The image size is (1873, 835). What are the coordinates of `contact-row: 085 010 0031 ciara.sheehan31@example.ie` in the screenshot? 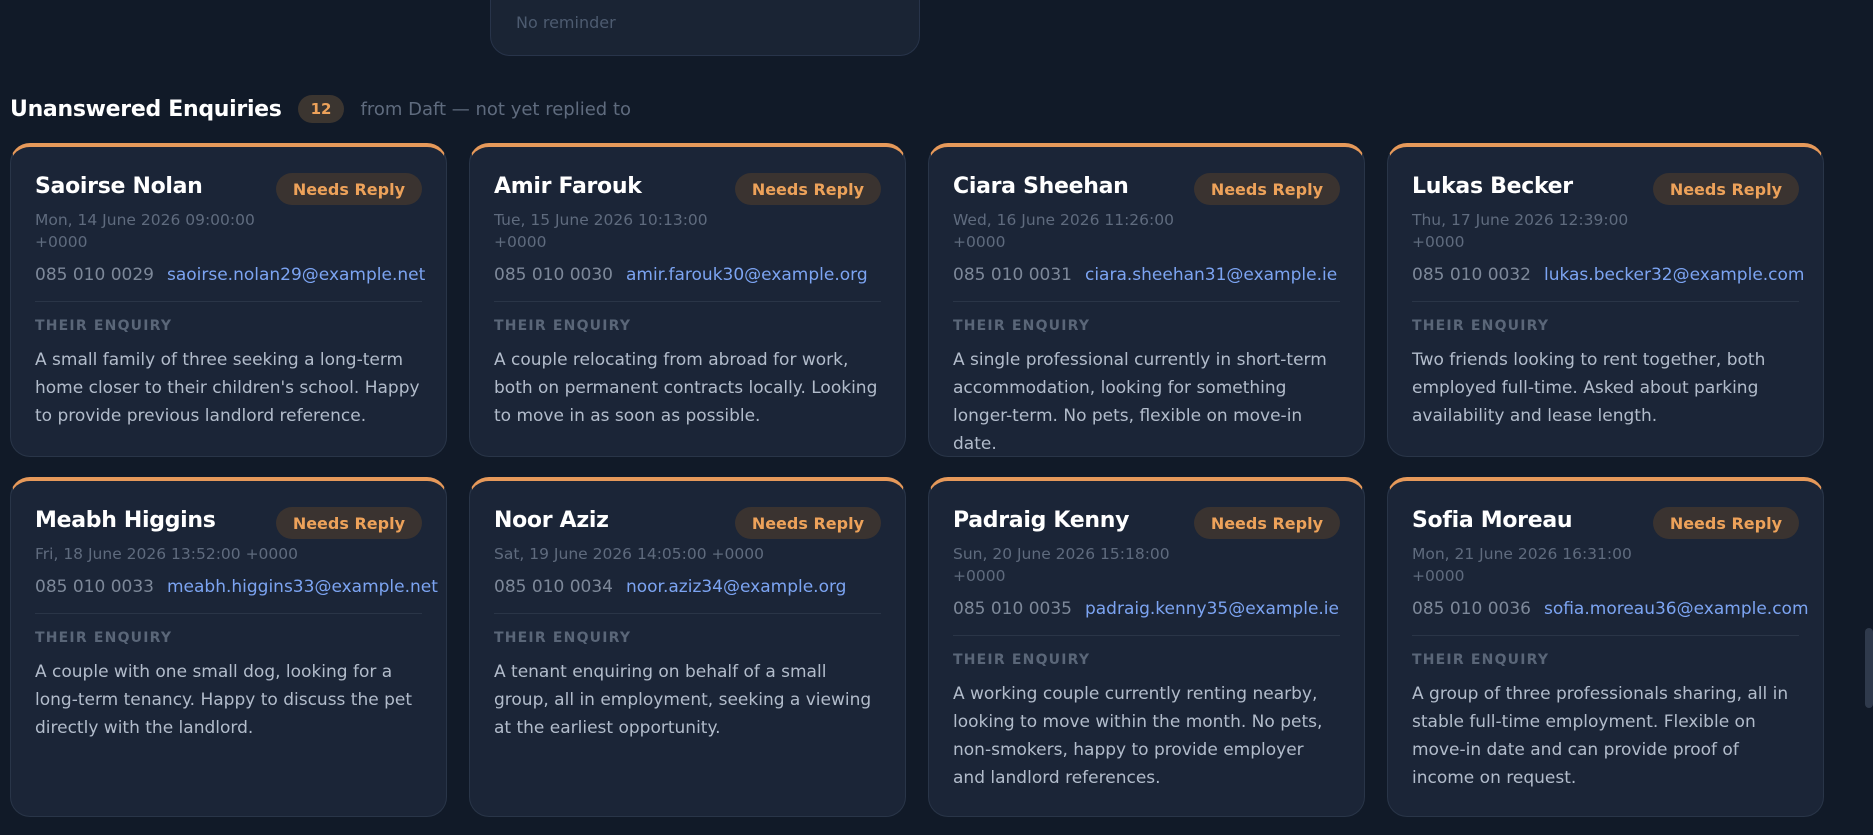 It's located at (1146, 275).